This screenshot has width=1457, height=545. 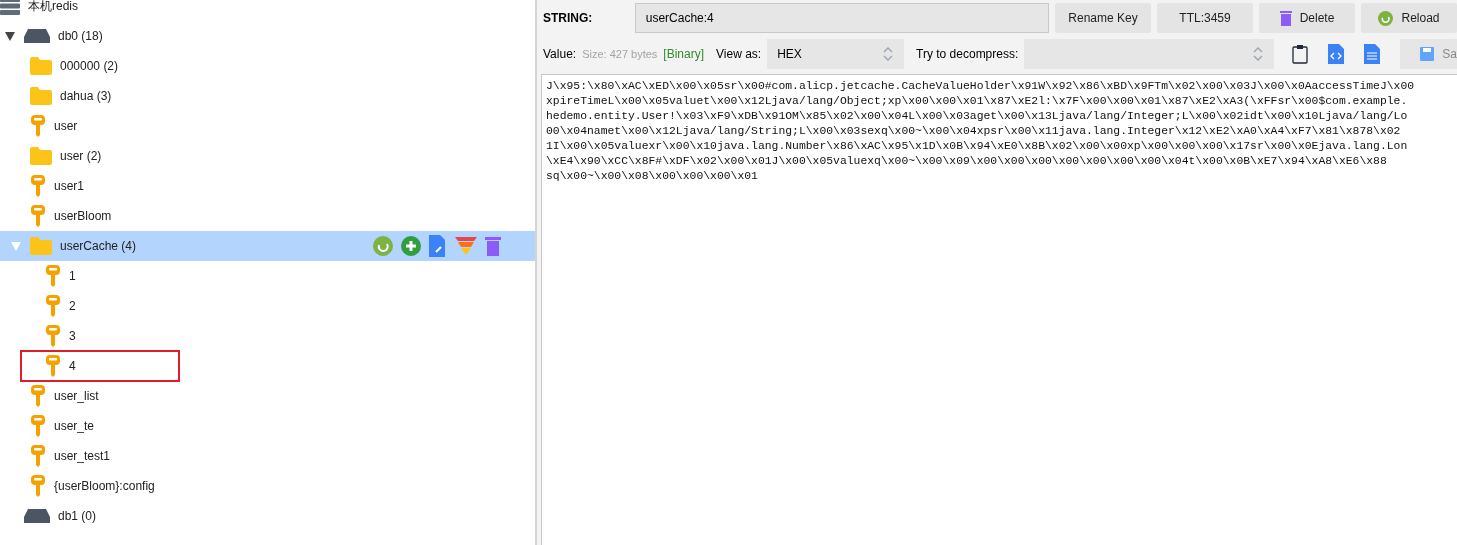 What do you see at coordinates (267, 426) in the screenshot?
I see `tree-row: user_te` at bounding box center [267, 426].